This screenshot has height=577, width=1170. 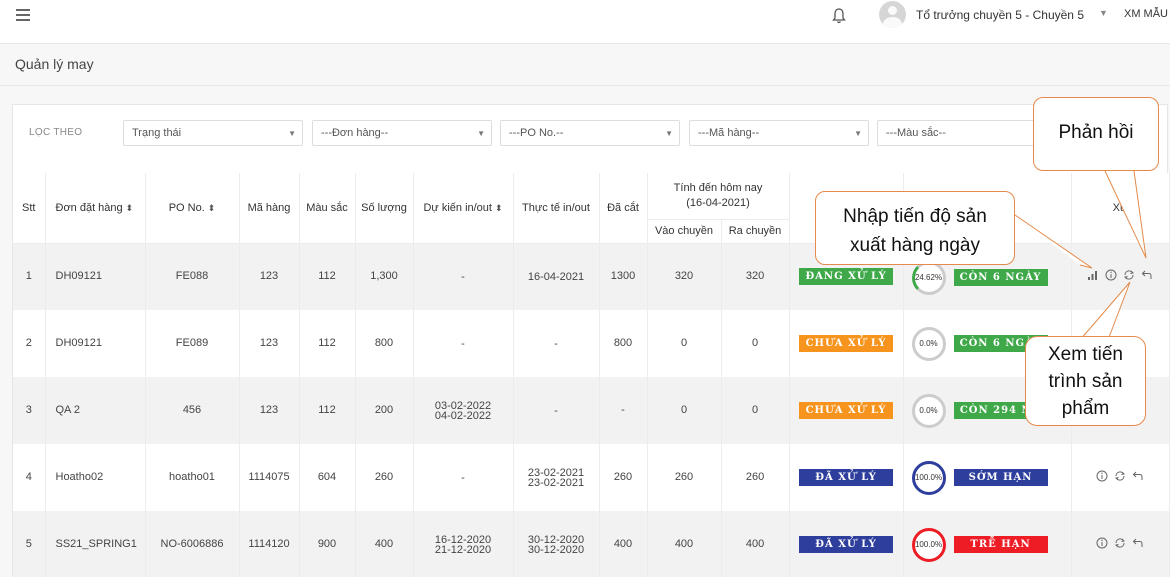 I want to click on cell-cut: 800, so click(x=623, y=343).